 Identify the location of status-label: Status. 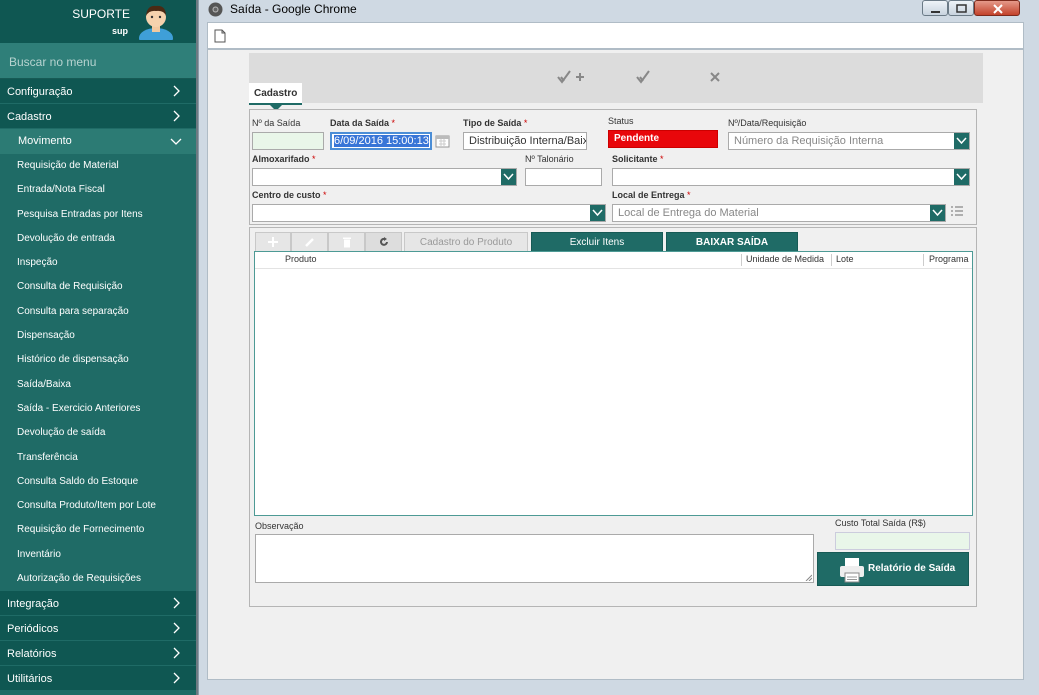
(621, 121).